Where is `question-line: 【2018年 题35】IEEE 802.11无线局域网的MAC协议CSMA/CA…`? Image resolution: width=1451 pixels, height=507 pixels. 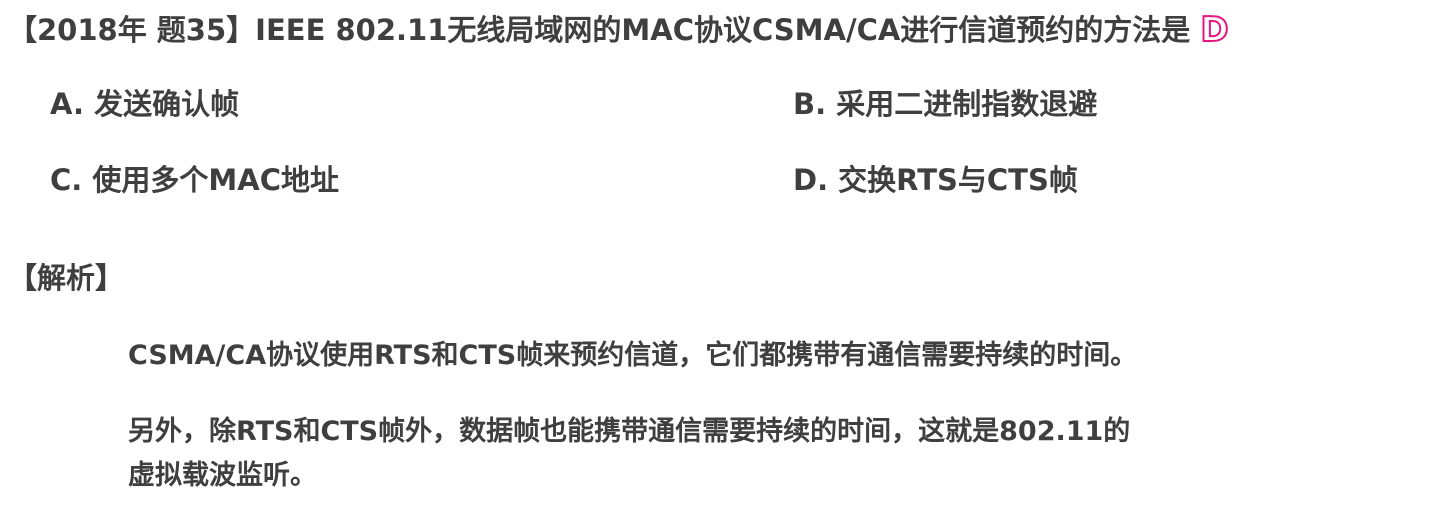 question-line: 【2018年 题35】IEEE 802.11无线局域网的MAC协议CSMA/CA… is located at coordinates (619, 30).